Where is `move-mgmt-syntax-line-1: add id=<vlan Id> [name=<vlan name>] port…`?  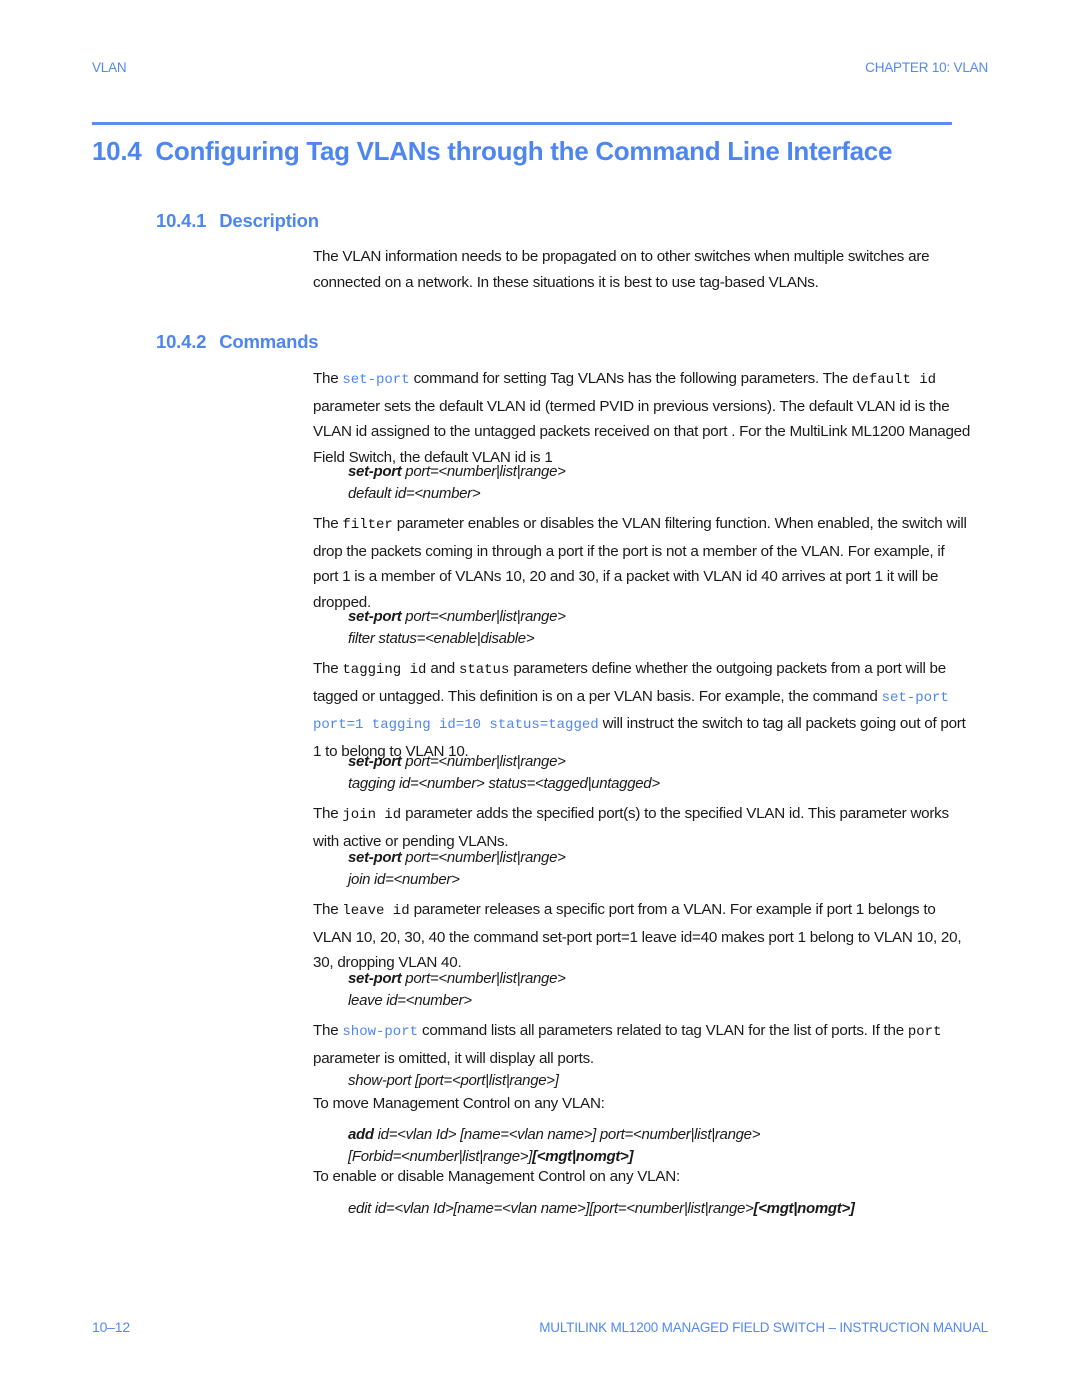 move-mgmt-syntax-line-1: add id=<vlan Id> [name=<vlan name>] port… is located at coordinates (668, 1135).